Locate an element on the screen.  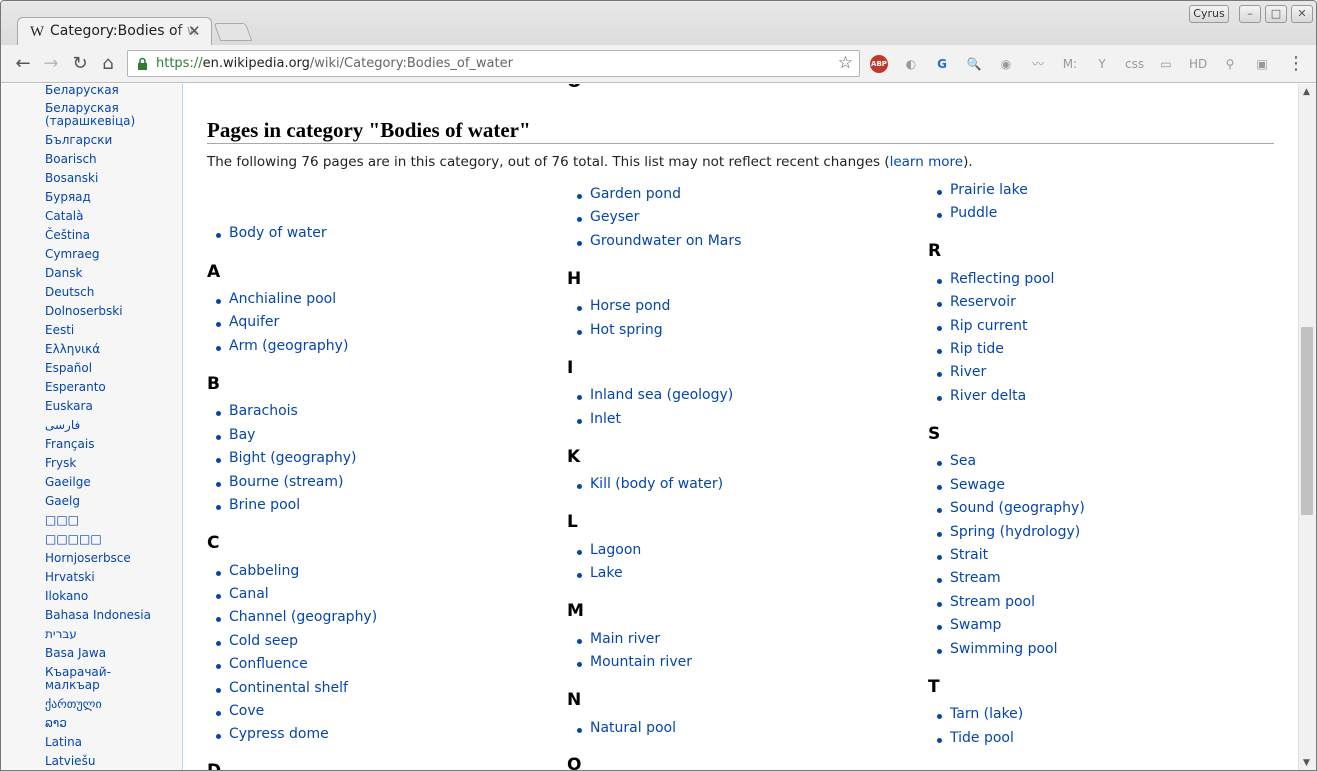
scrollbar: ▲ ▼ is located at coordinates (1307, 427).